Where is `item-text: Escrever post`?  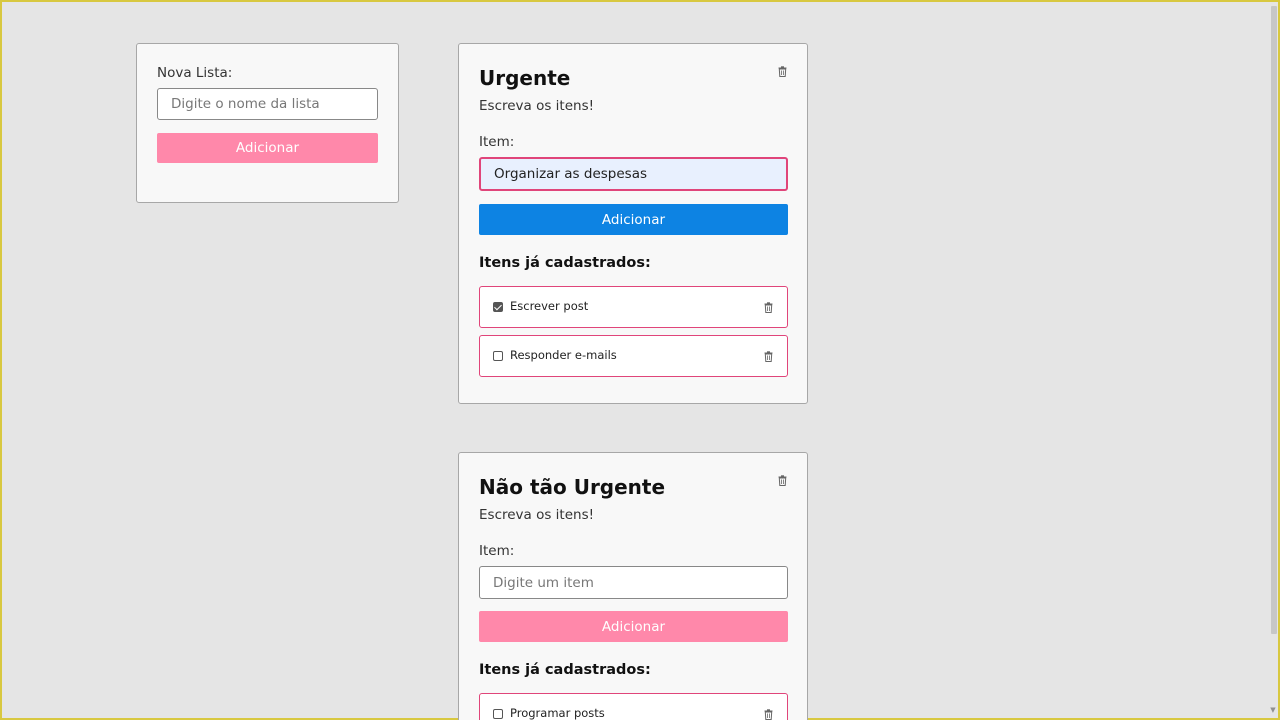
item-text: Escrever post is located at coordinates (549, 306).